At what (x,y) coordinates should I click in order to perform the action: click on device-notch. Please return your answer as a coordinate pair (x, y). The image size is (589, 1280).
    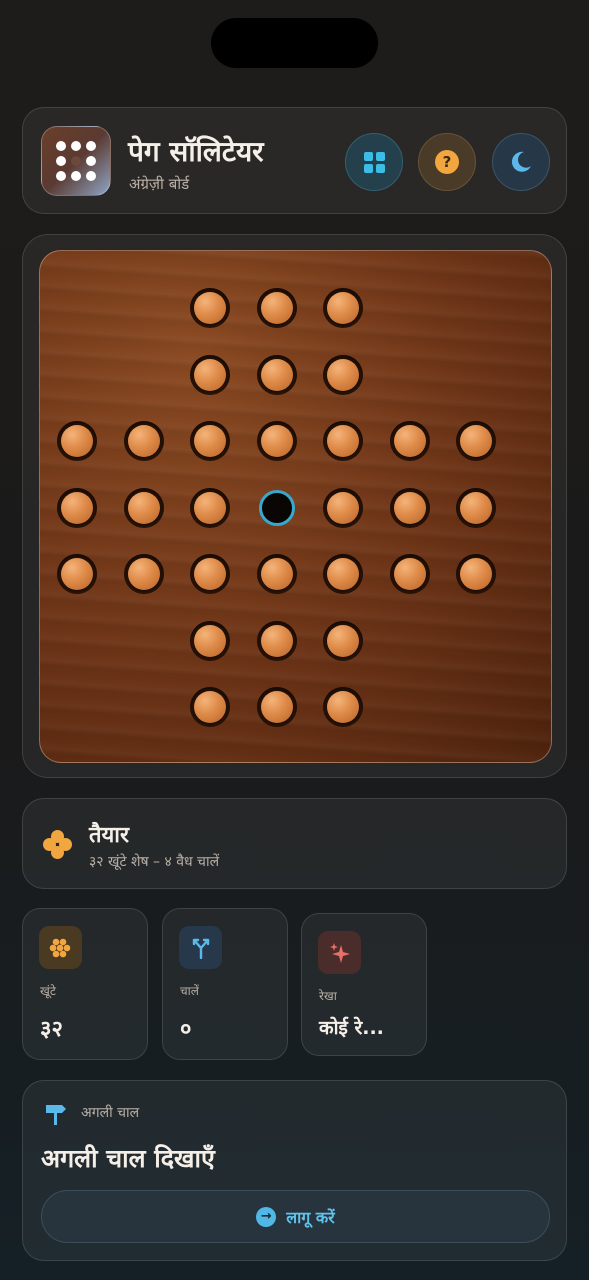
    Looking at the image, I should click on (294, 43).